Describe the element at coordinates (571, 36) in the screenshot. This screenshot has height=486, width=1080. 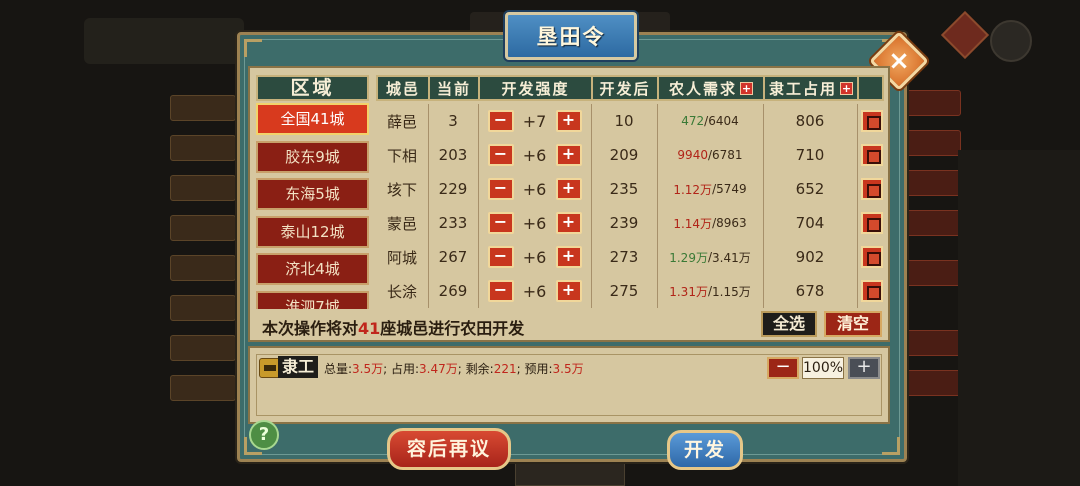
I see `dialog-title: 垦田令` at that location.